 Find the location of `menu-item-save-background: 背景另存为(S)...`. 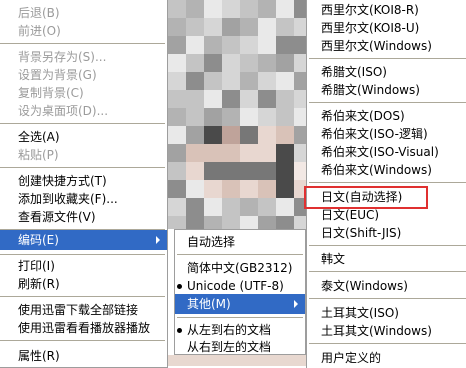

menu-item-save-background: 背景另存为(S)... is located at coordinates (83, 57).